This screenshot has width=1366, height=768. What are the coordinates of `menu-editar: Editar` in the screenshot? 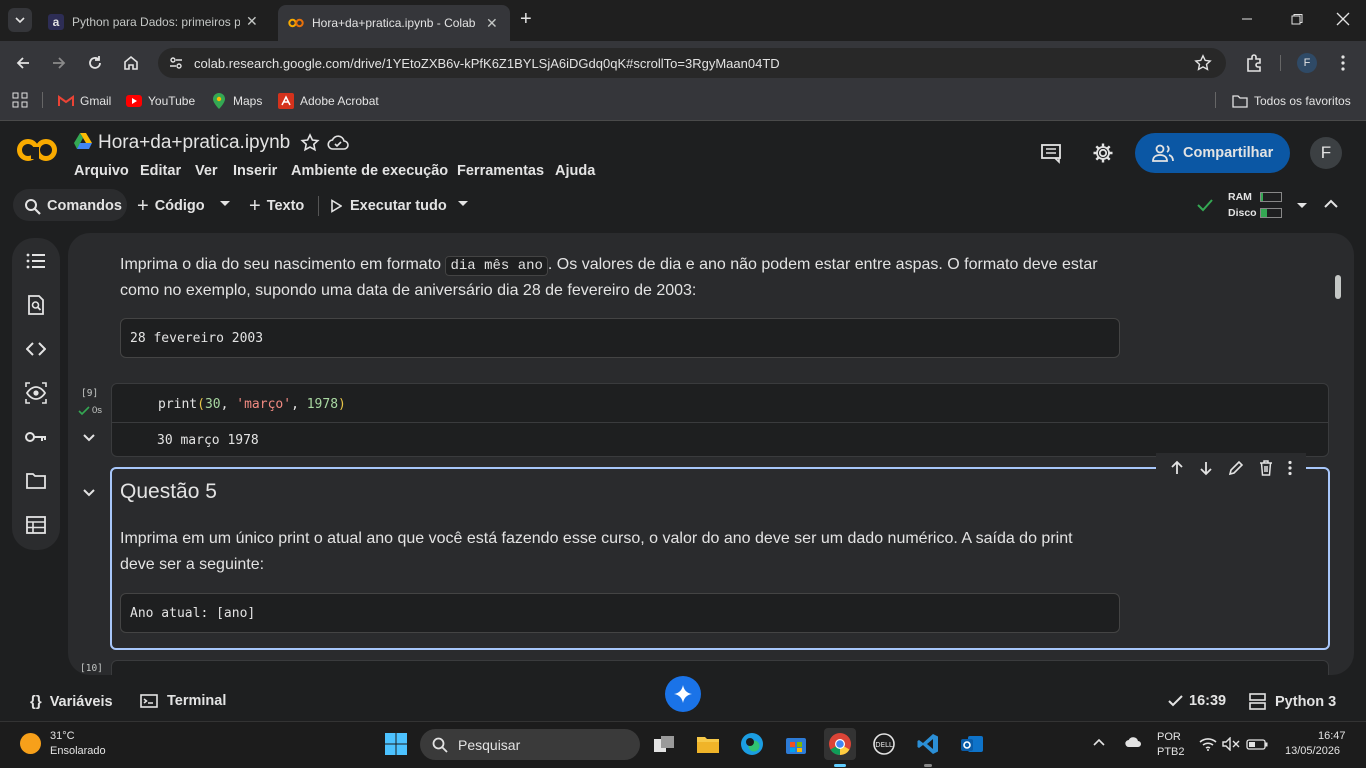 It's located at (160, 171).